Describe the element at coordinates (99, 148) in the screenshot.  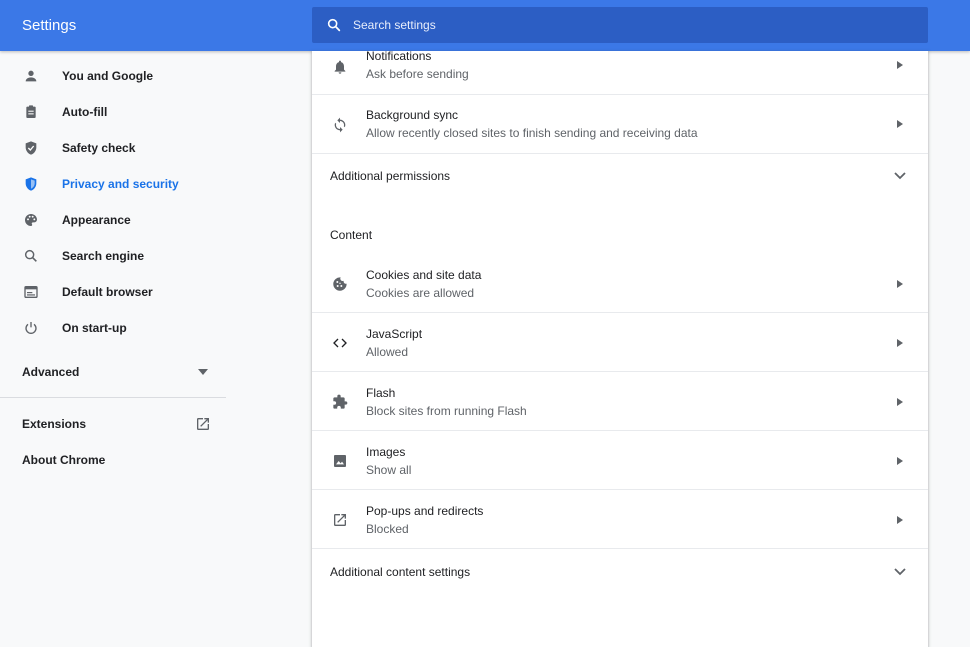
I see `sidebar-item-label: Safety check` at that location.